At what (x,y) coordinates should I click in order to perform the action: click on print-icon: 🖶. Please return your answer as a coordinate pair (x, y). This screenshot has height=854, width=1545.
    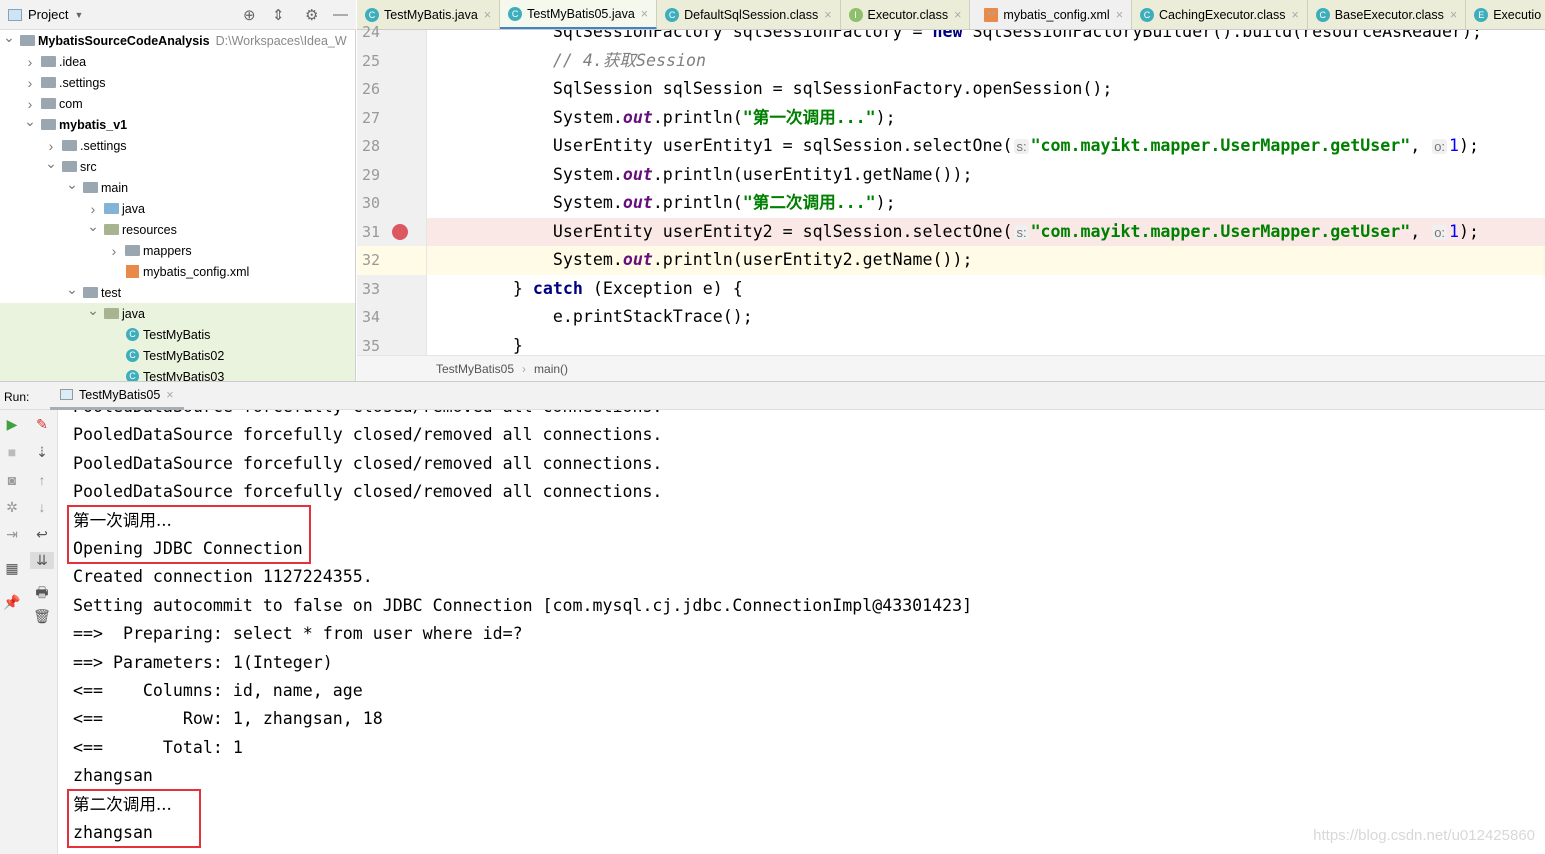
    Looking at the image, I should click on (42, 594).